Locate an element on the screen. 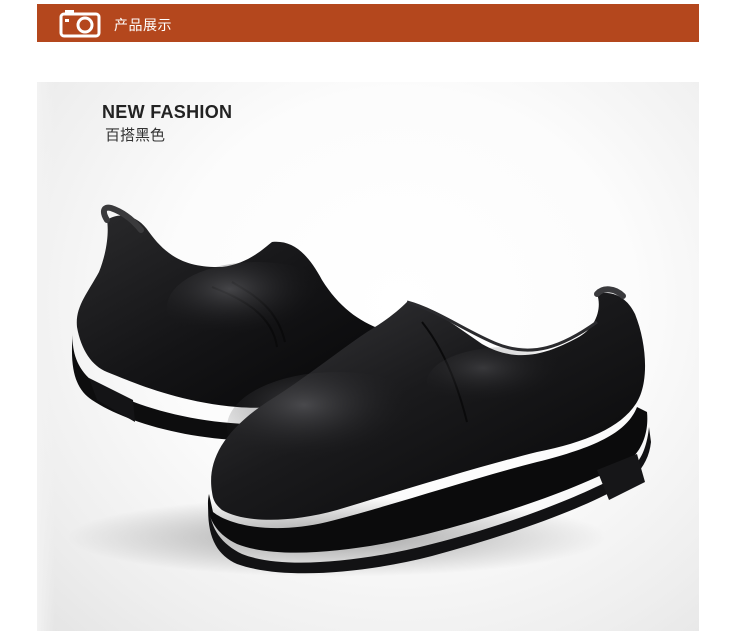 This screenshot has height=631, width=739. section-header: 产品展示 is located at coordinates (368, 23).